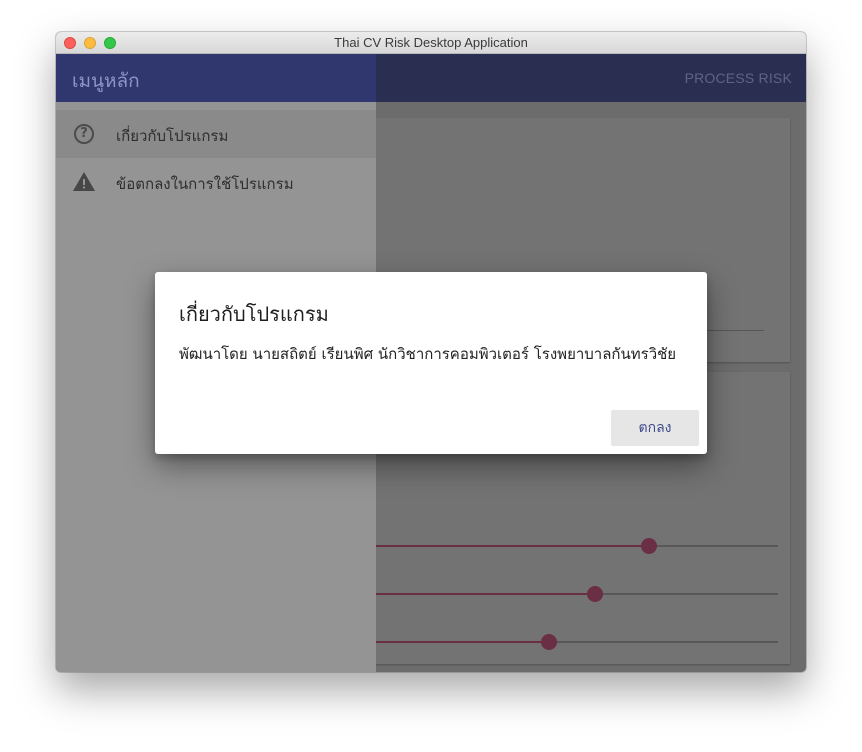 This screenshot has width=862, height=752. I want to click on ok-button: ตกลง, so click(655, 428).